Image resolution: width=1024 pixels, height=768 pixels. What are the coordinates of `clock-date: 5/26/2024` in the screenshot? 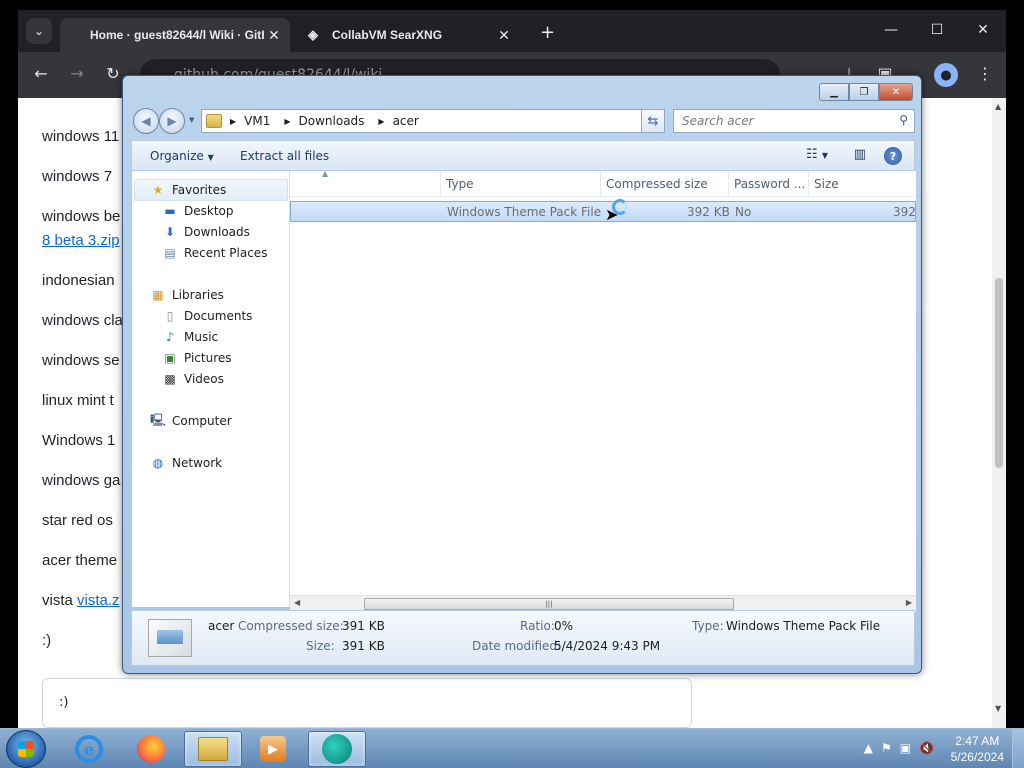 It's located at (977, 757).